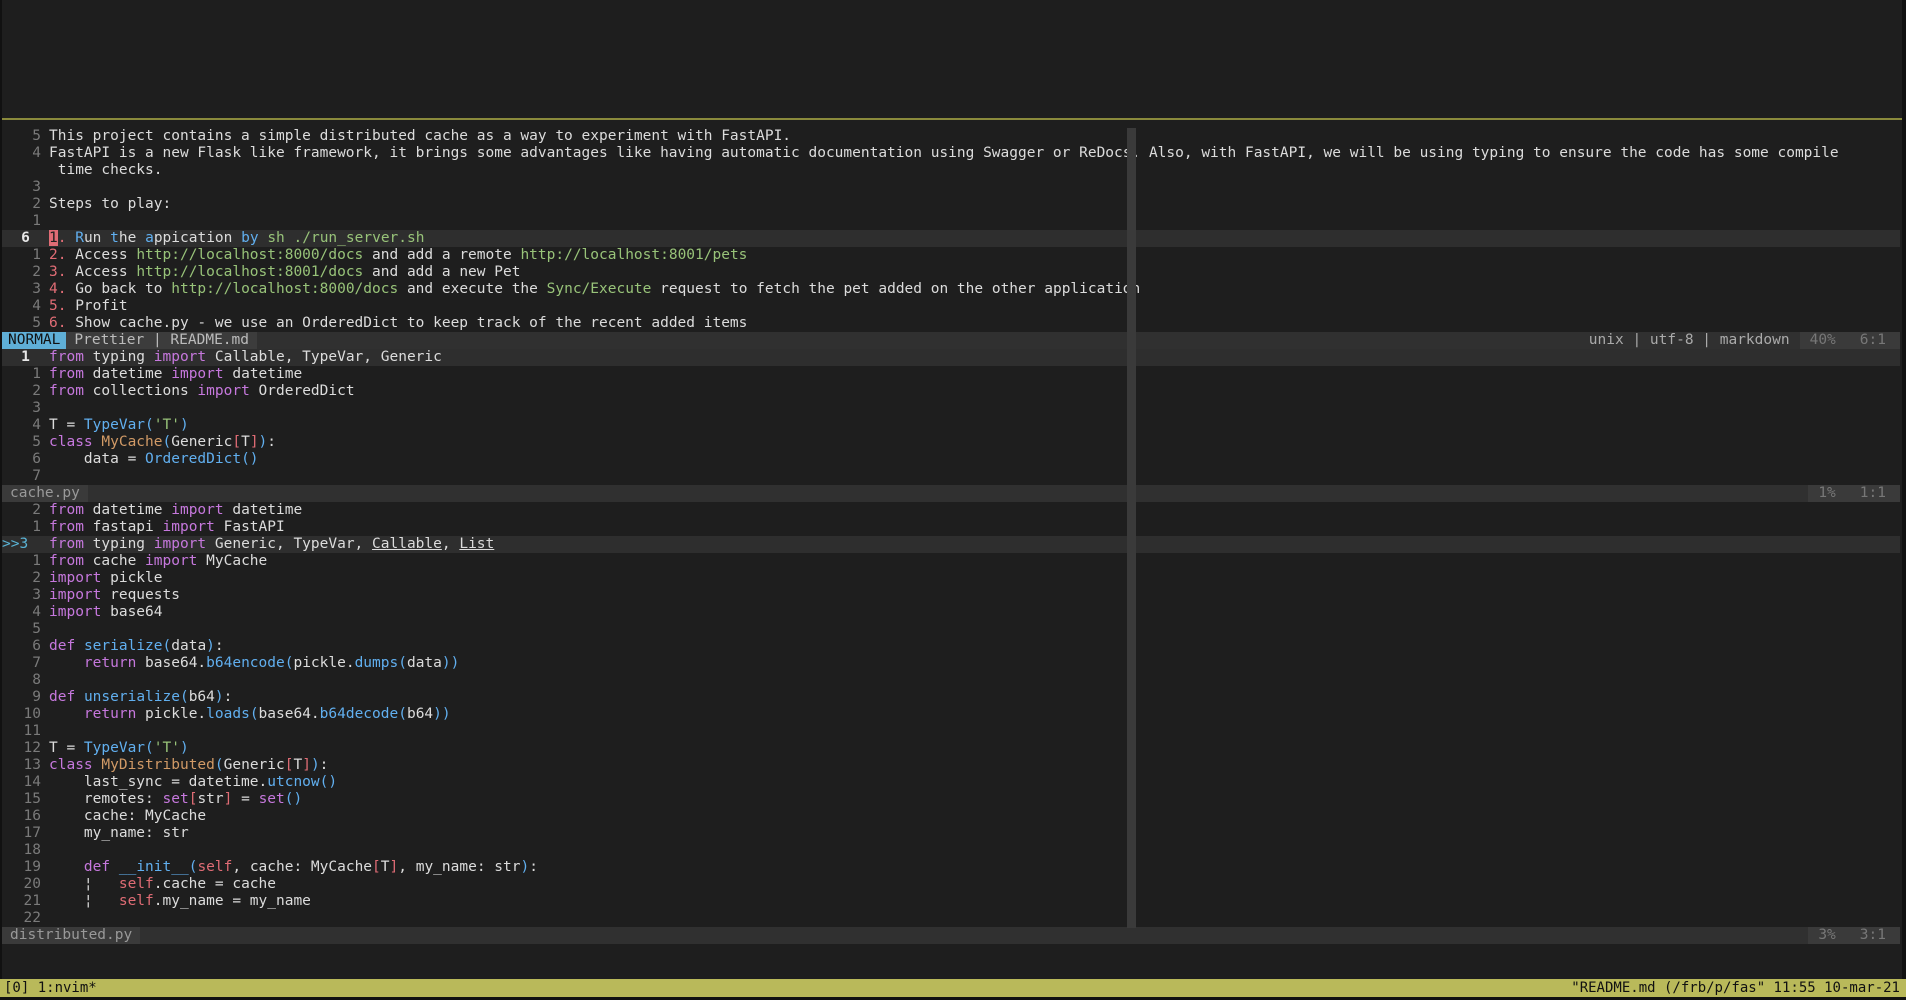 The image size is (1906, 1000). I want to click on line-text: ¦ self.cache = cache, so click(974, 884).